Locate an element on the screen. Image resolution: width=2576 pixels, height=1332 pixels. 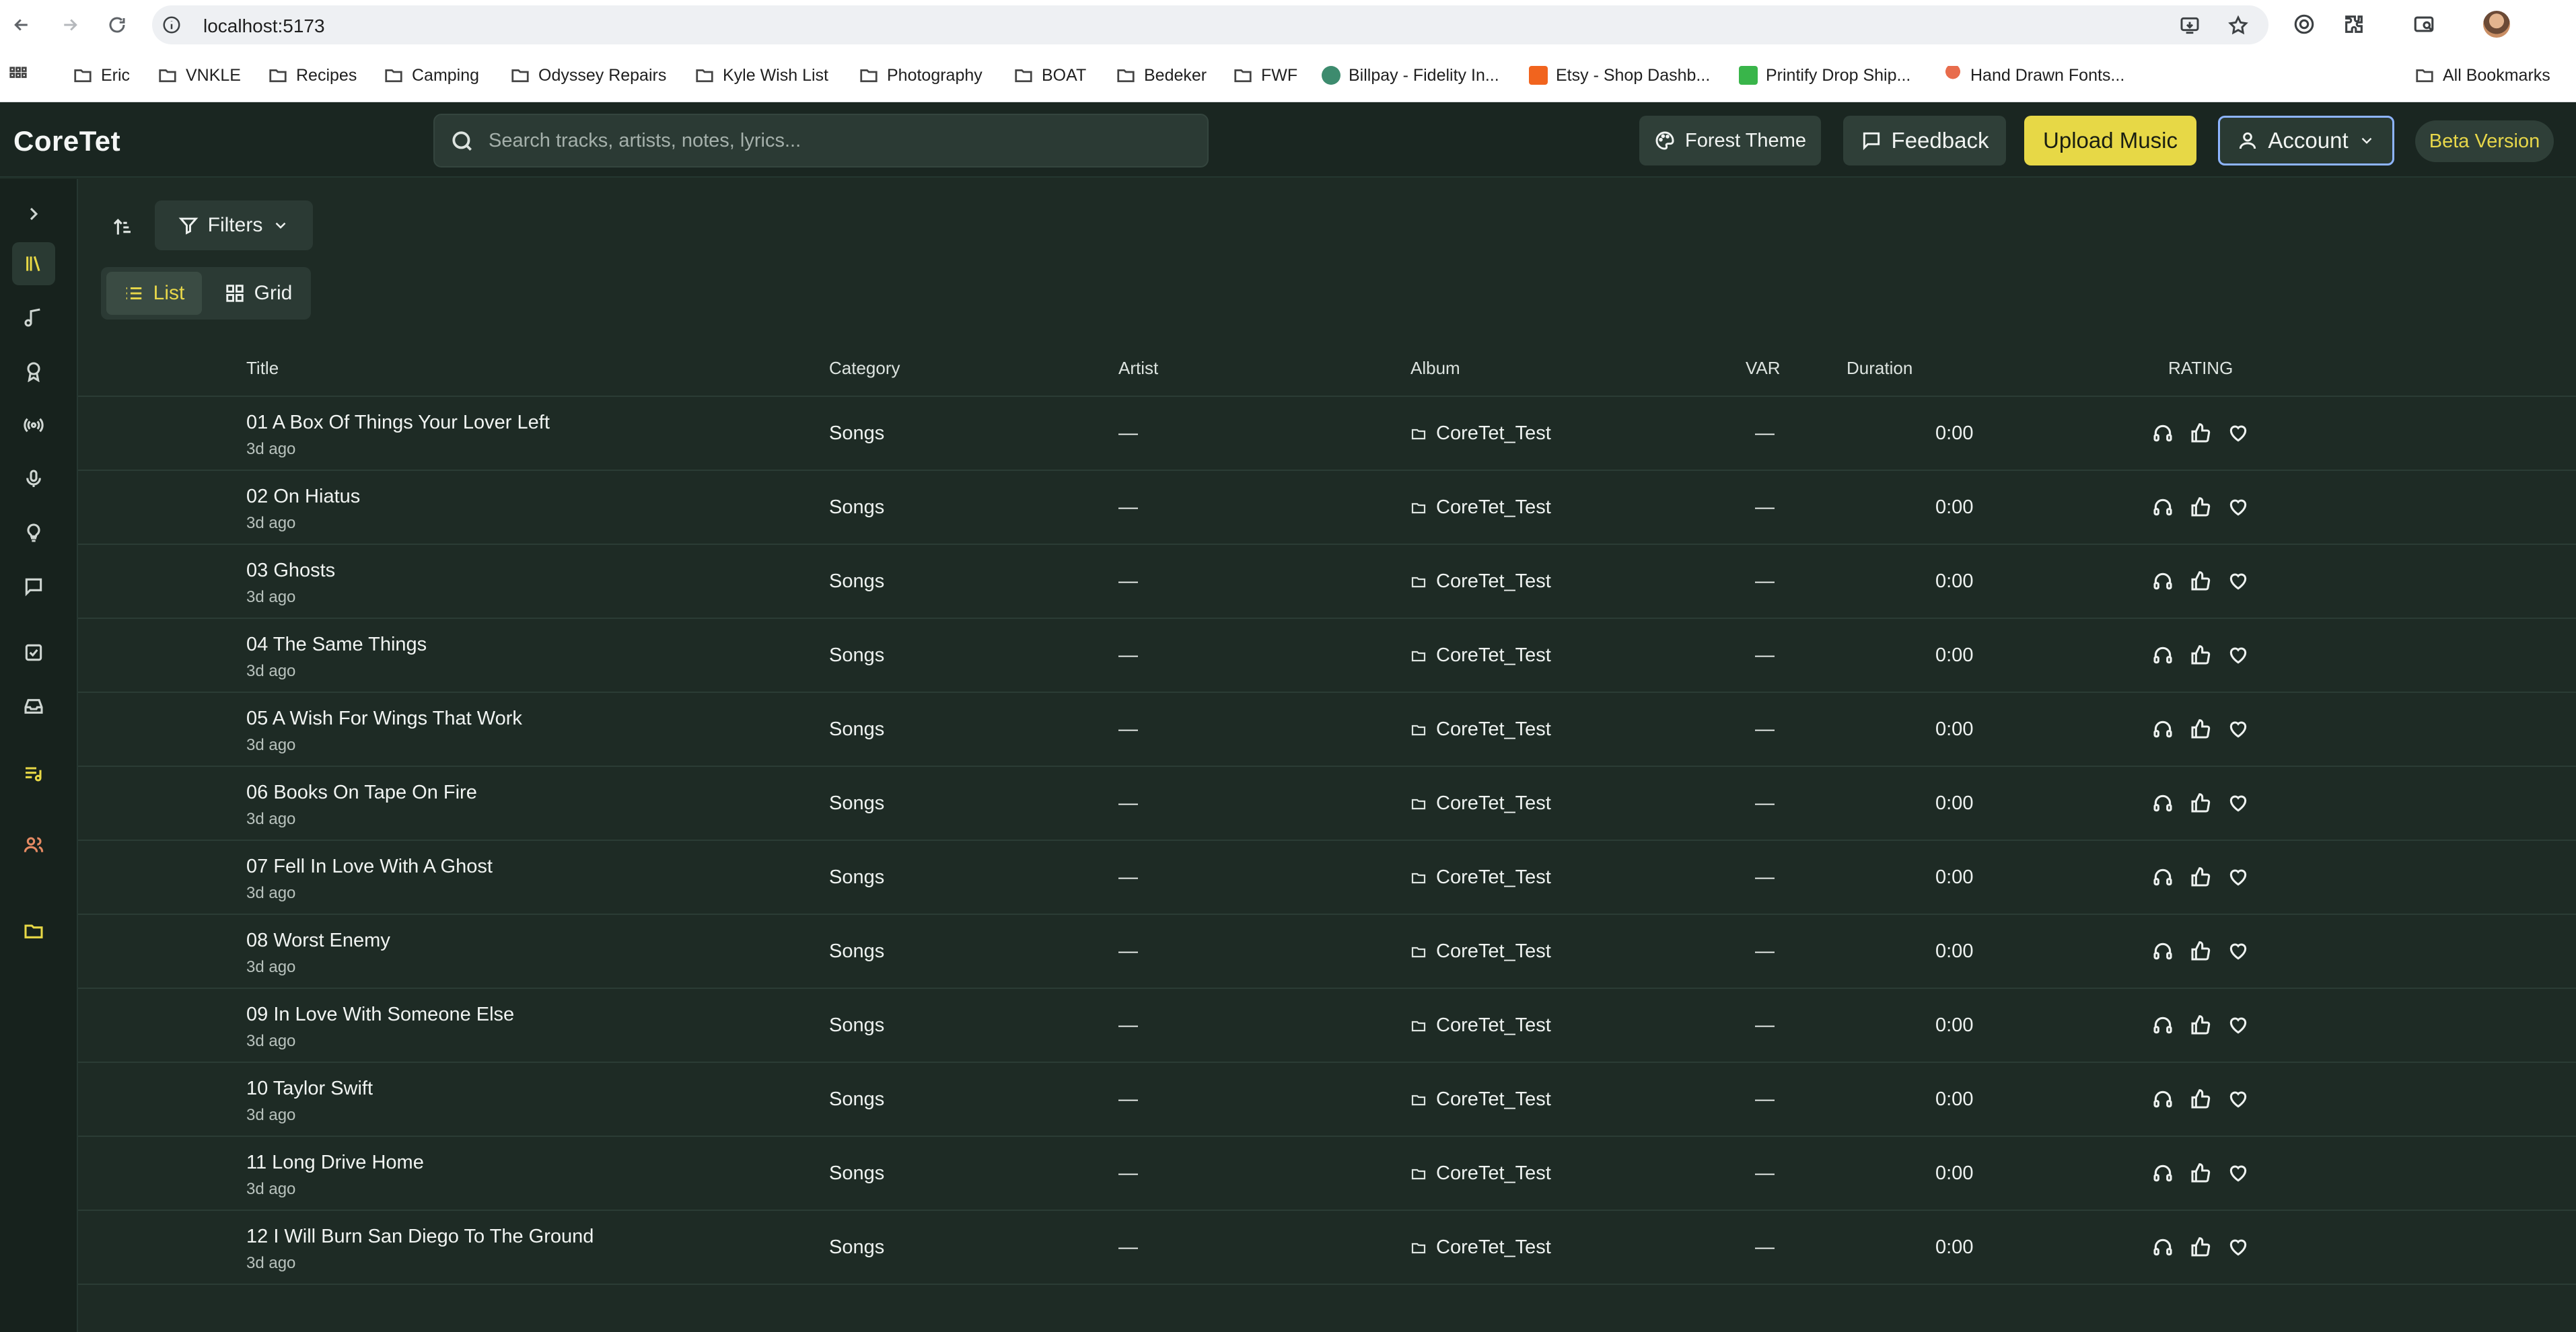
install-app-icon is located at coordinates (2190, 25).